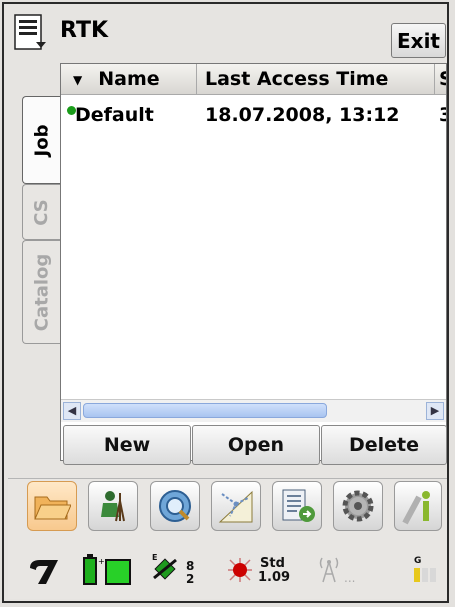  Describe the element at coordinates (44, 573) in the screenshot. I see `receiver-status-icon` at that location.